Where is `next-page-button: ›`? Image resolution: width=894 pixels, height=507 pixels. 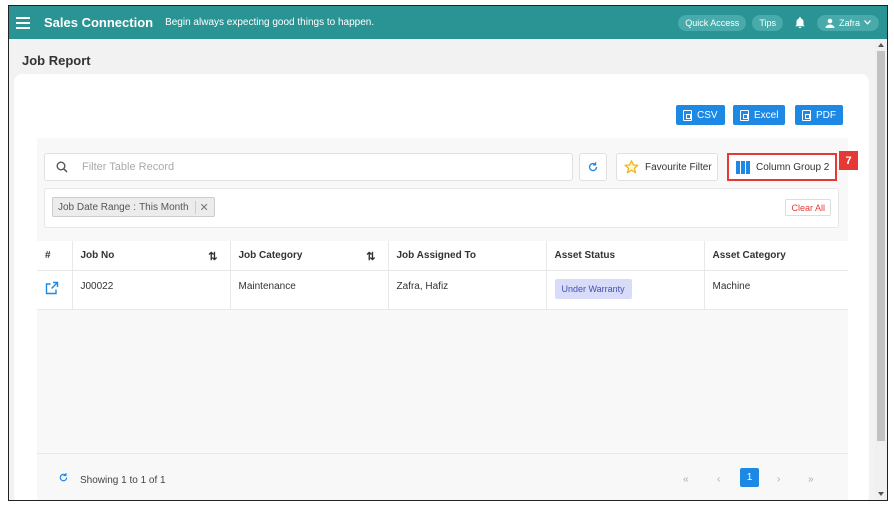 next-page-button: › is located at coordinates (778, 479).